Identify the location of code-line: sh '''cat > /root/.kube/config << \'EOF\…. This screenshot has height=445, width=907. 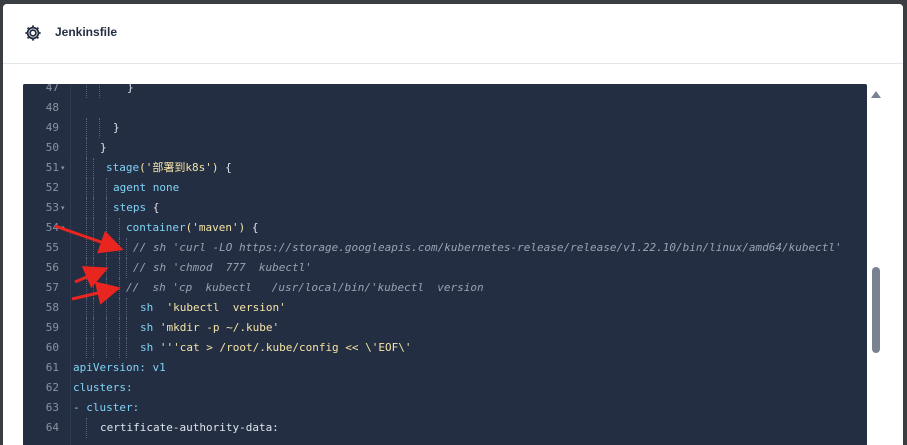
(276, 348).